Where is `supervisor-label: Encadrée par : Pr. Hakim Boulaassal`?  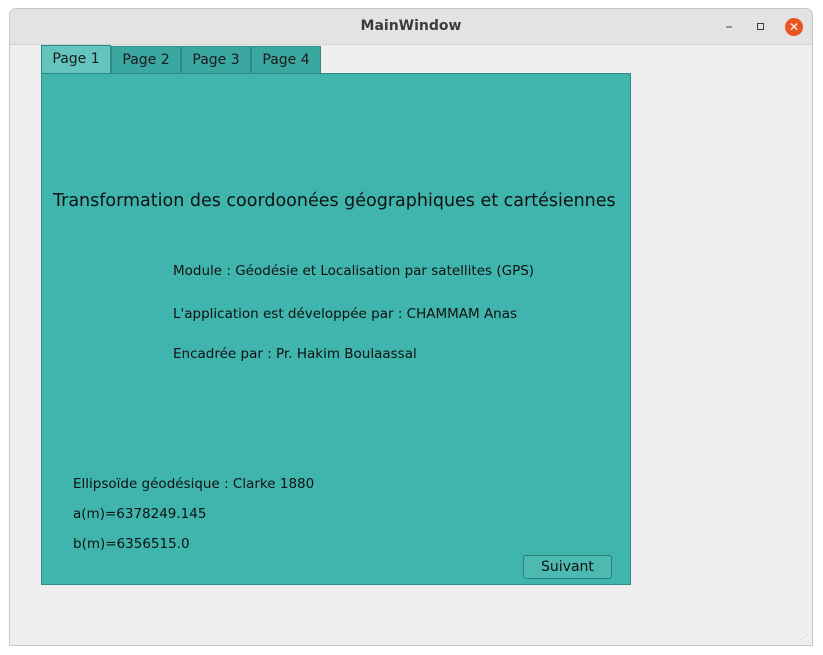 supervisor-label: Encadrée par : Pr. Hakim Boulaassal is located at coordinates (295, 354).